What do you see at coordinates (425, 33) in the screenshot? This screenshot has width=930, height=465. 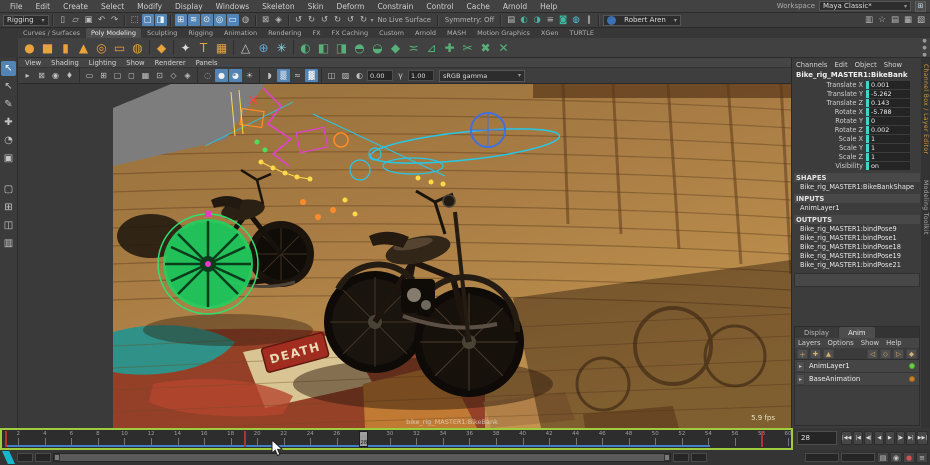 I see `shelf-tab: Arnold` at bounding box center [425, 33].